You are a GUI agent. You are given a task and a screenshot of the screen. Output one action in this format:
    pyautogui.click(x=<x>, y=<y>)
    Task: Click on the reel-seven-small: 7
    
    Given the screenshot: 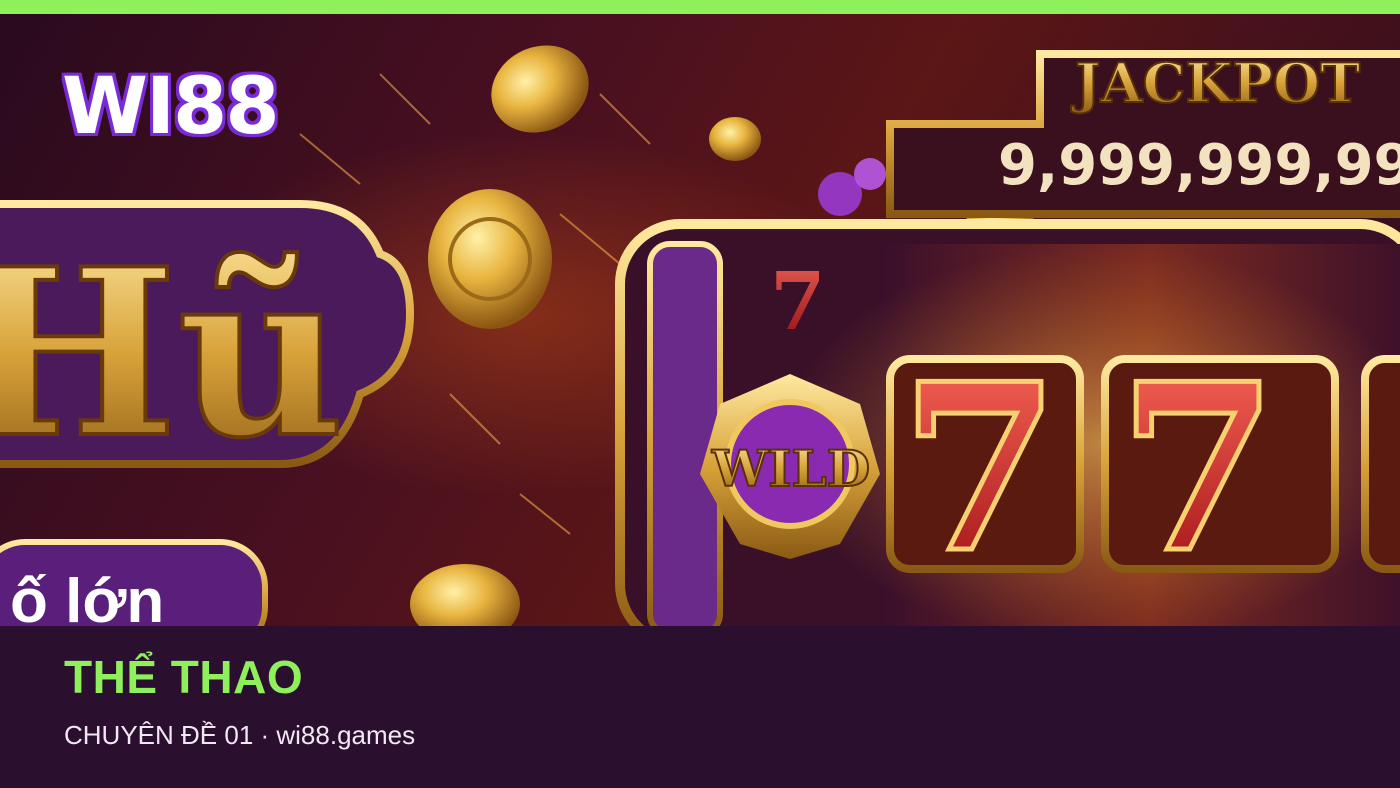 What is the action you would take?
    pyautogui.click(x=798, y=301)
    